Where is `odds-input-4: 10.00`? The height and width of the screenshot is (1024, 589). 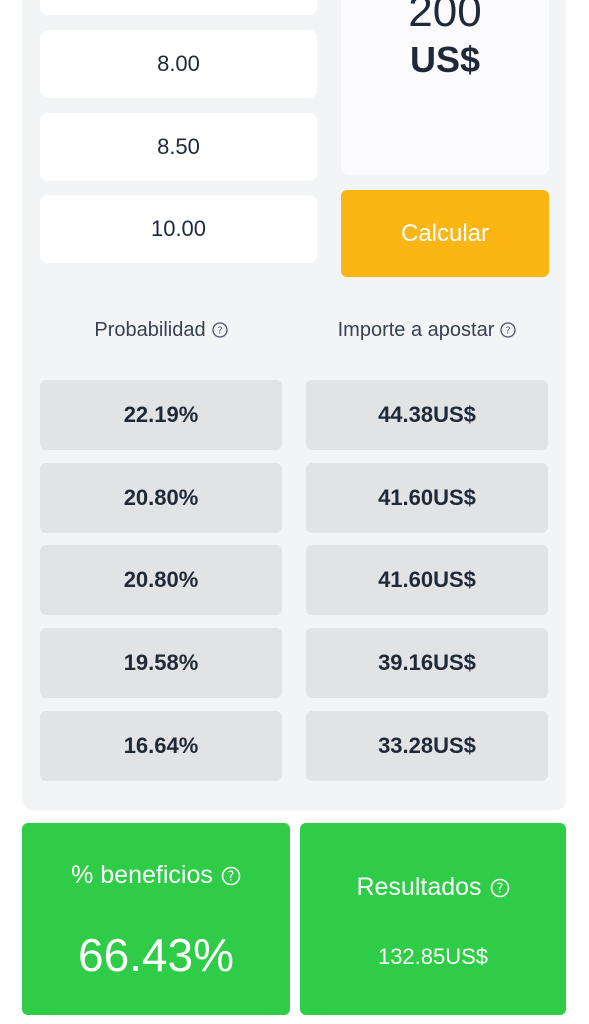
odds-input-4: 10.00 is located at coordinates (178, 229).